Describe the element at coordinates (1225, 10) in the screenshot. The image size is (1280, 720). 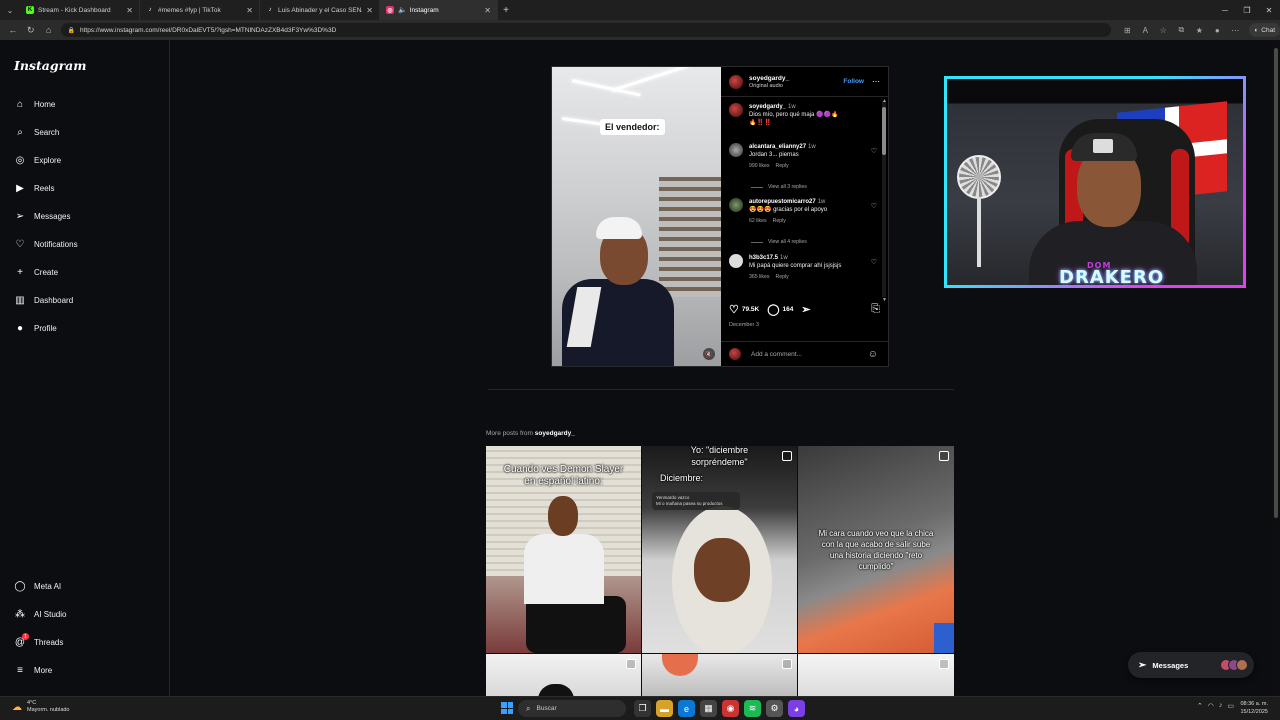
I see `minimize-icon: ─` at that location.